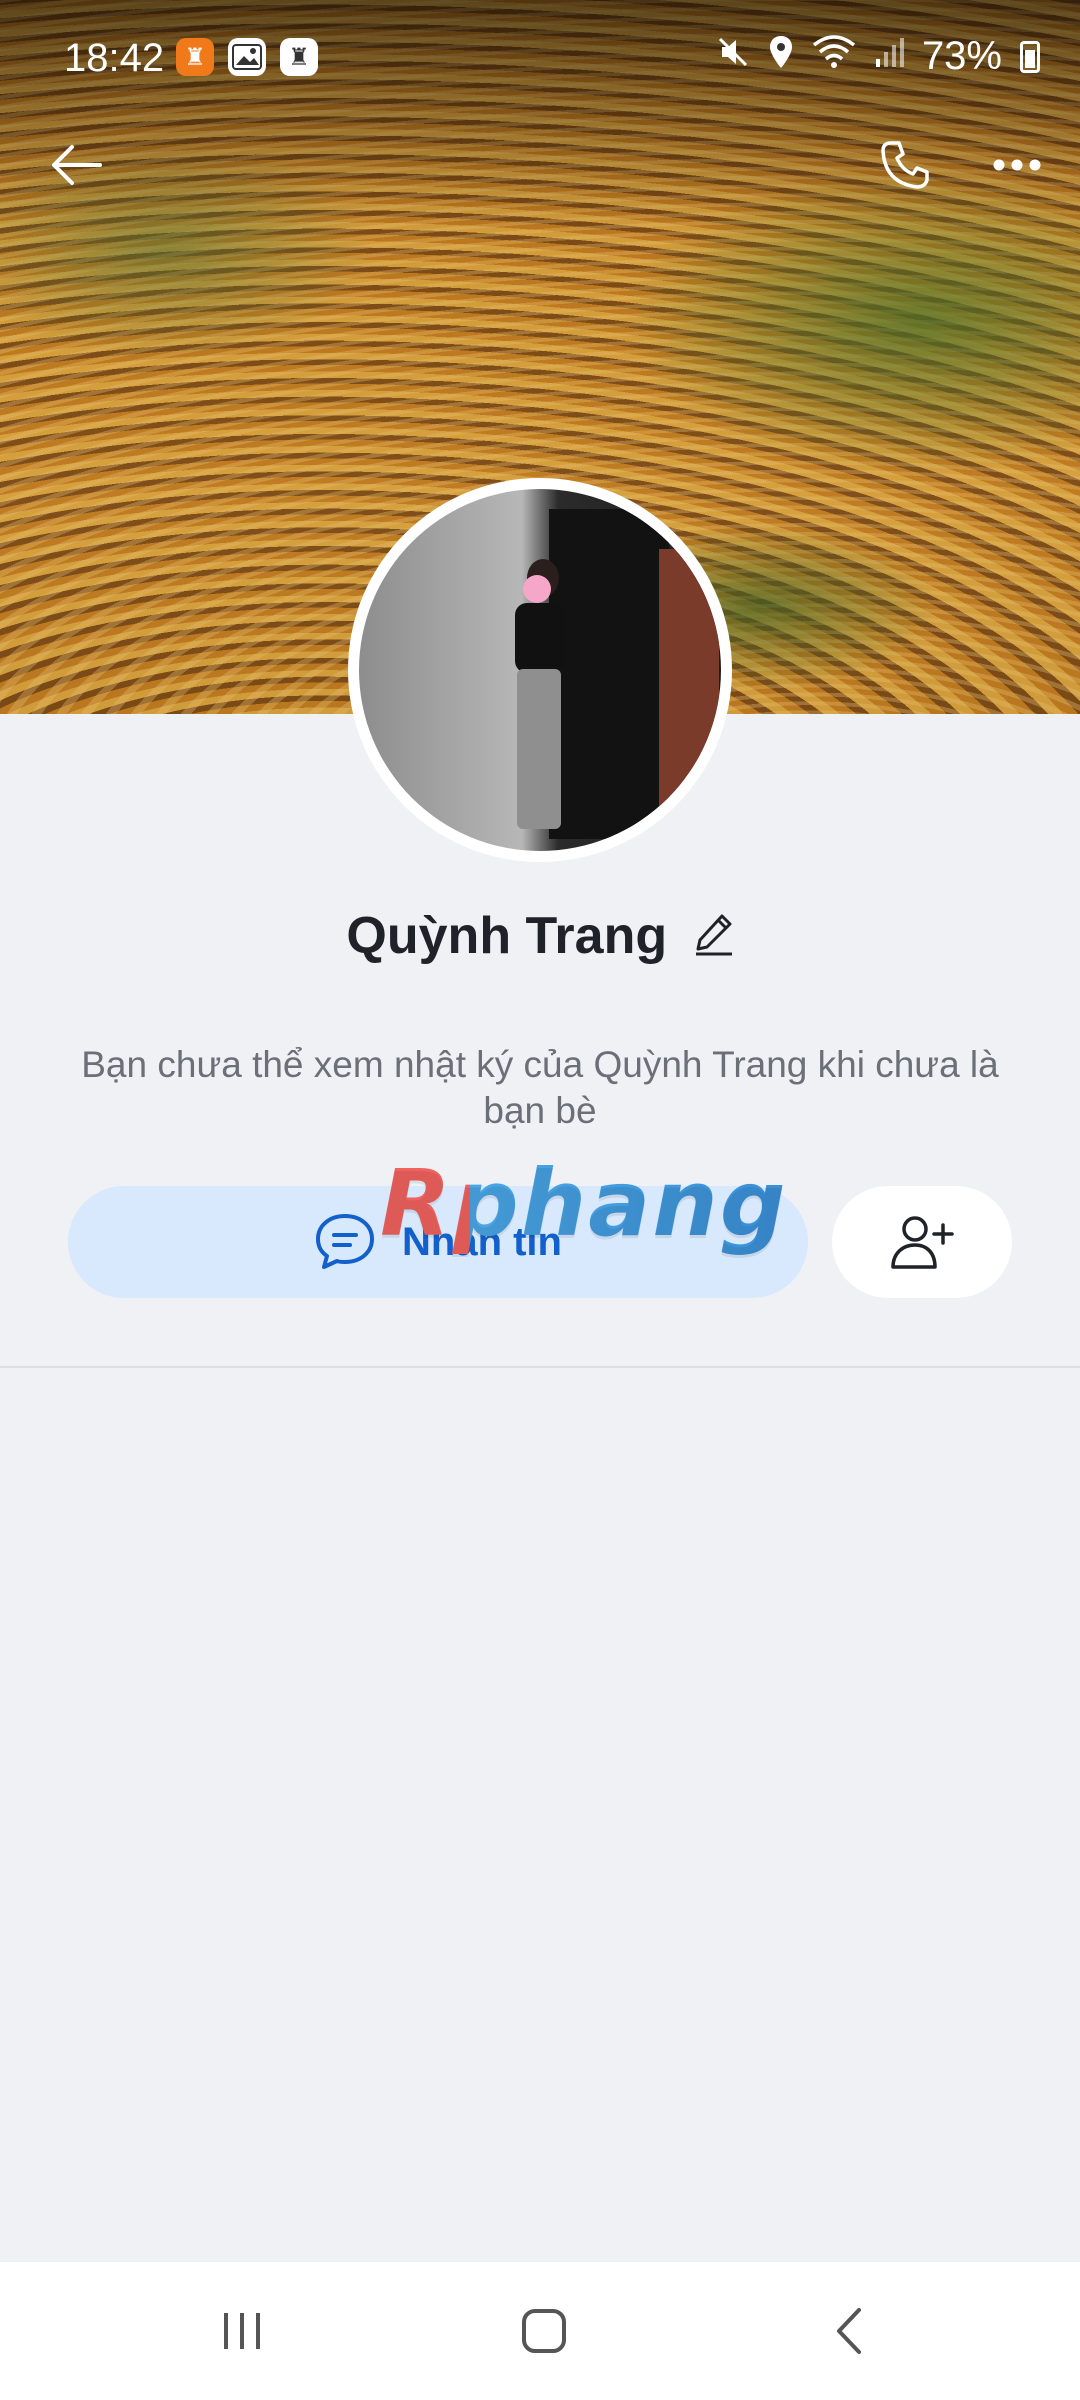  What do you see at coordinates (1030, 56) in the screenshot?
I see `battery-icon` at bounding box center [1030, 56].